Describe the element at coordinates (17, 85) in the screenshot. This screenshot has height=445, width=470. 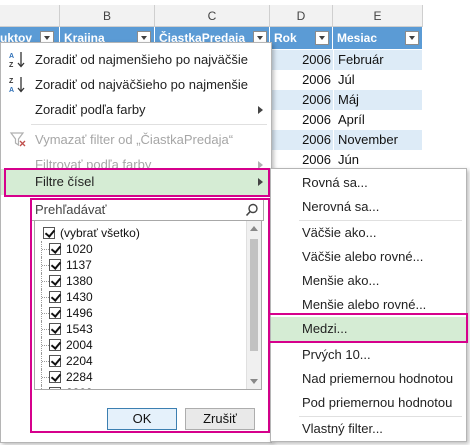
I see `sort-descending-icon: Z A` at that location.